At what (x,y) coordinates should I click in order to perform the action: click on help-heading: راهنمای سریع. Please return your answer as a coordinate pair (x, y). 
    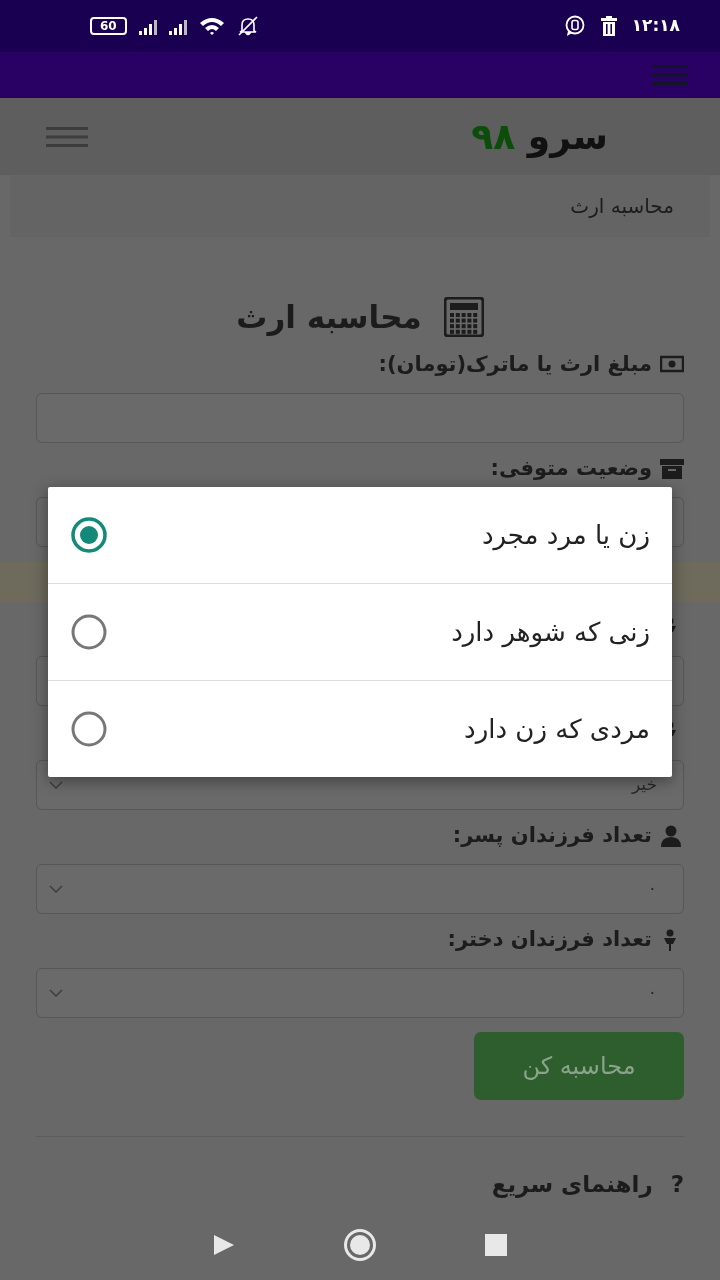
    Looking at the image, I should click on (572, 1185).